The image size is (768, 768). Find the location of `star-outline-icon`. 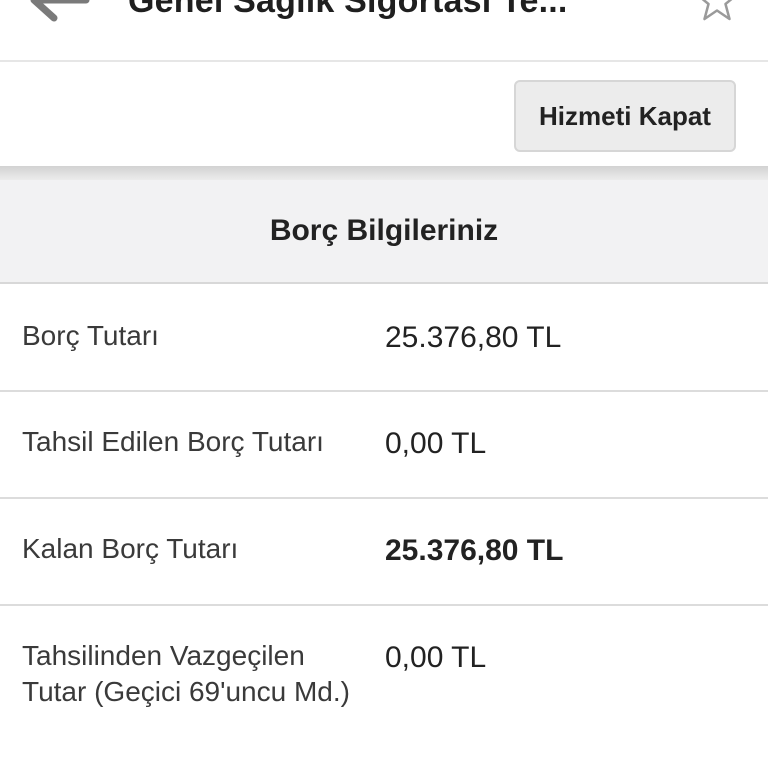

star-outline-icon is located at coordinates (717, 12).